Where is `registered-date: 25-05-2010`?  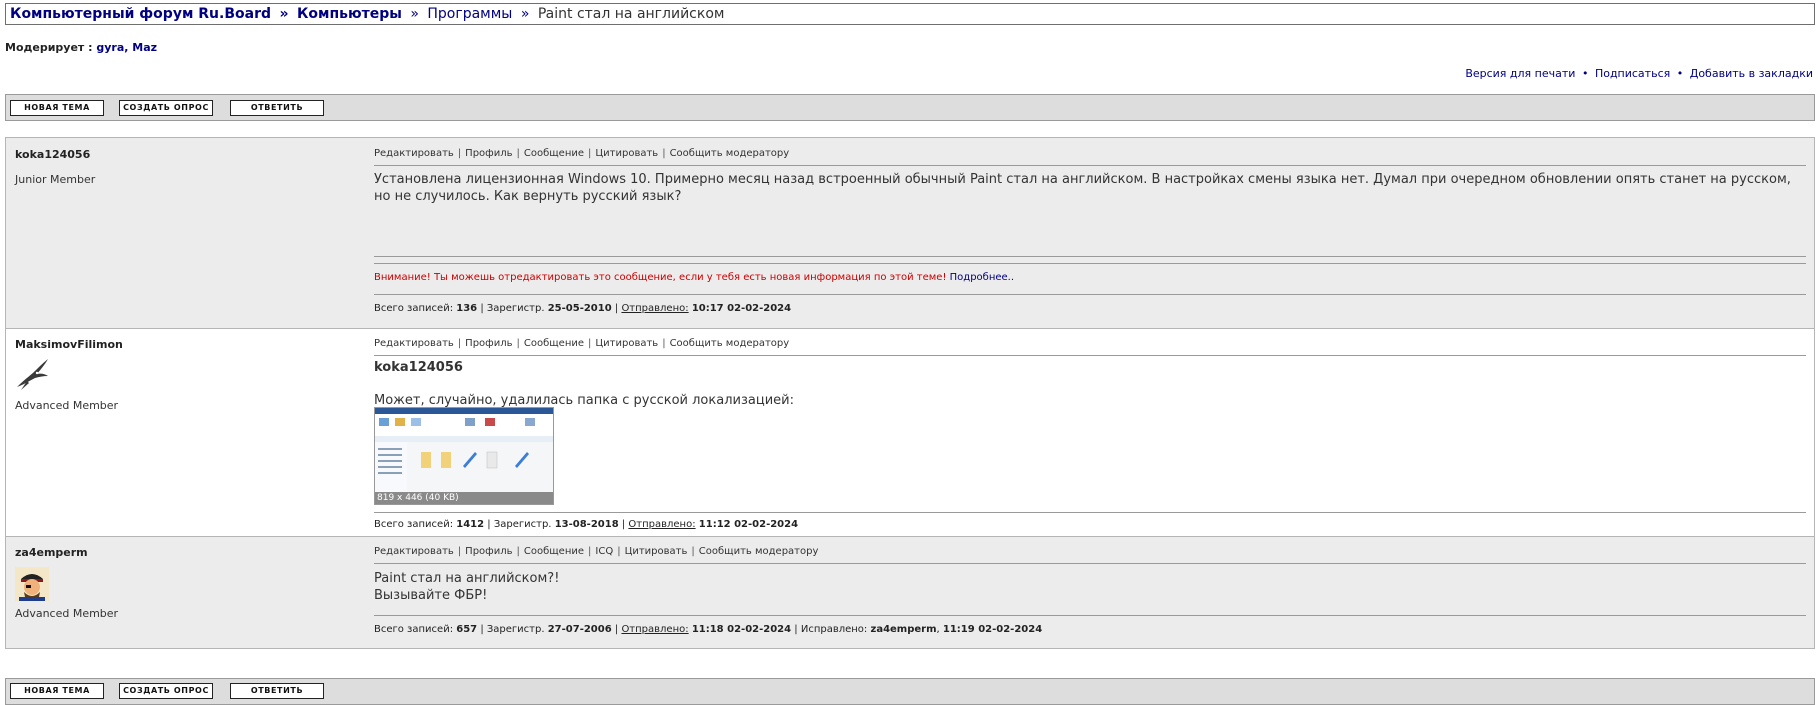 registered-date: 25-05-2010 is located at coordinates (579, 308).